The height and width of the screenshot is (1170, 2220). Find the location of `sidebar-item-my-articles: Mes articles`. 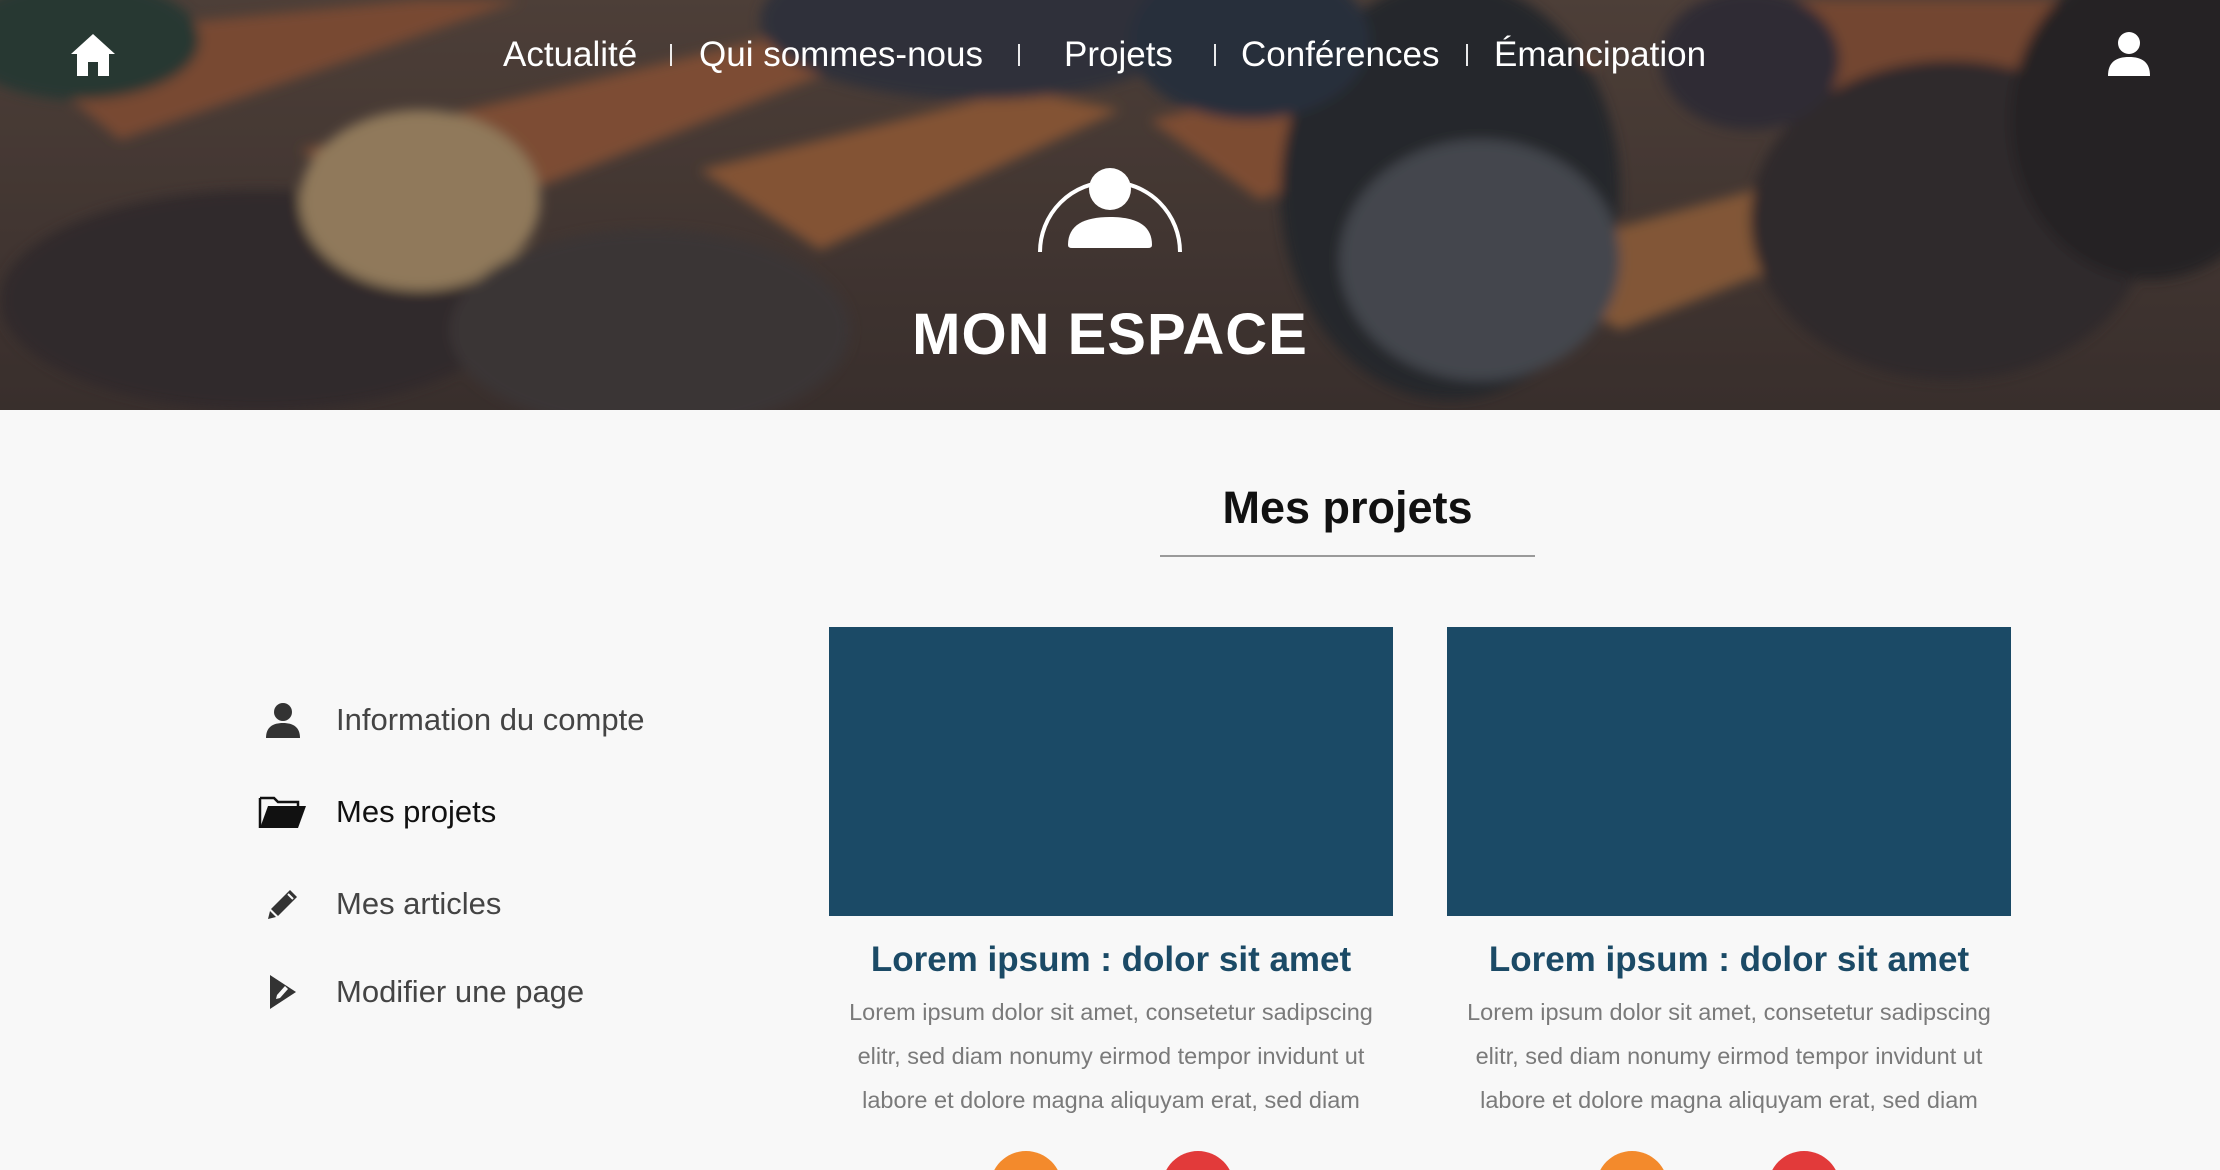

sidebar-item-my-articles: Mes articles is located at coordinates (500, 904).